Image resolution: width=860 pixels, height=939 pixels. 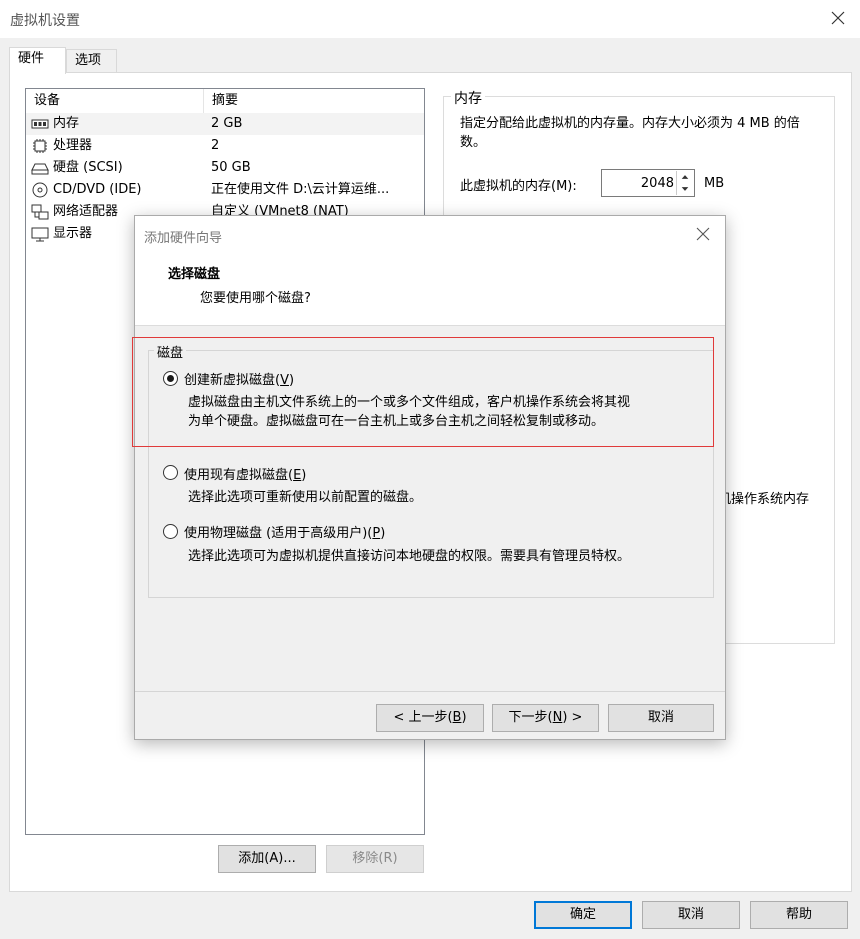 What do you see at coordinates (396, 421) in the screenshot?
I see `option-create-new-disk-desc-line2: 为单个硬盘。虚拟磁盘可在一台主机上或多台主机之间轻松复制或移动。` at bounding box center [396, 421].